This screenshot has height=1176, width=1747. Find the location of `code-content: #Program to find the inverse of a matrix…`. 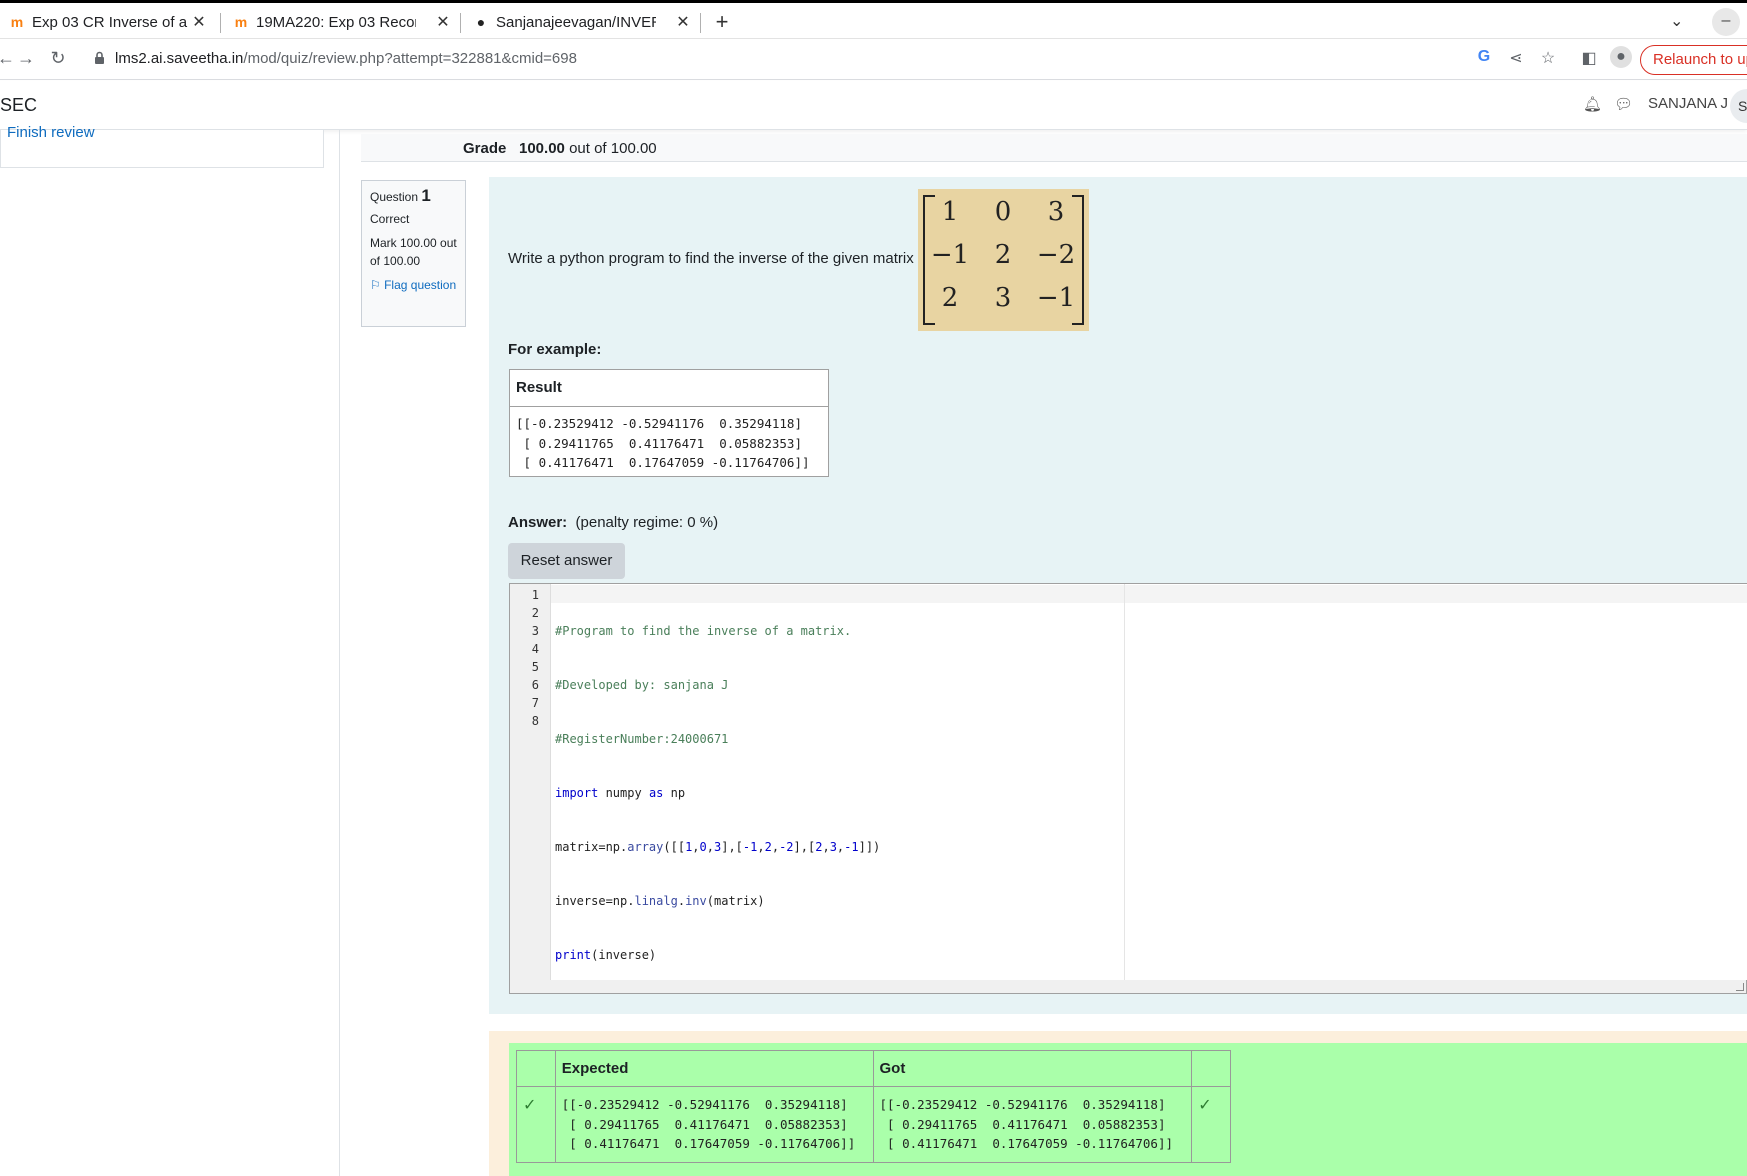

code-content: #Program to find the inverse of a matrix… is located at coordinates (717, 820).